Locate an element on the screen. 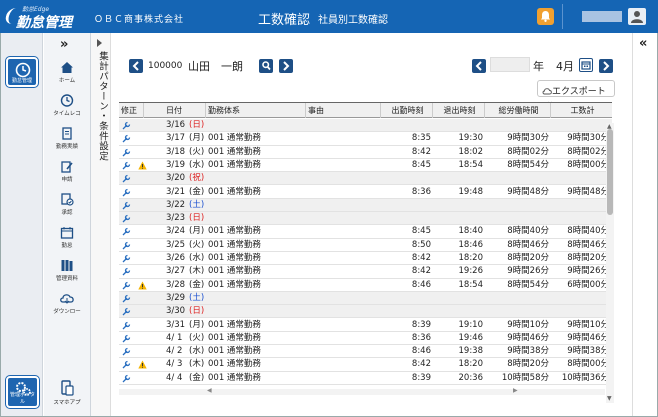 The height and width of the screenshot is (417, 658). sidebar-item-timerecorder: タイムレコ is located at coordinates (67, 106).